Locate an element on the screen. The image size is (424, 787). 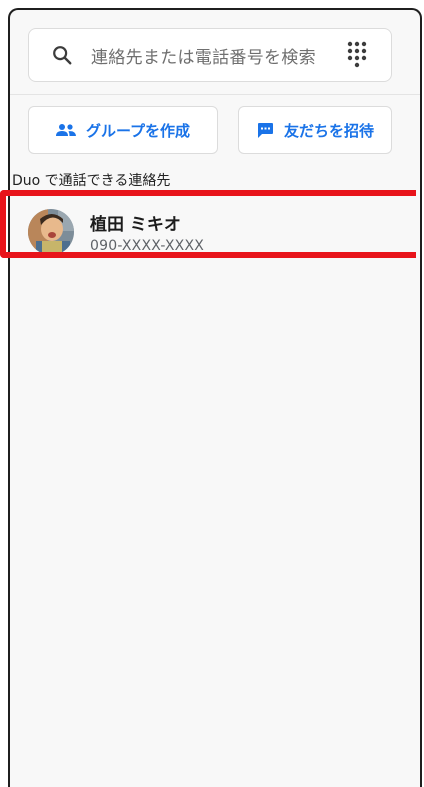
search-icon is located at coordinates (62, 55).